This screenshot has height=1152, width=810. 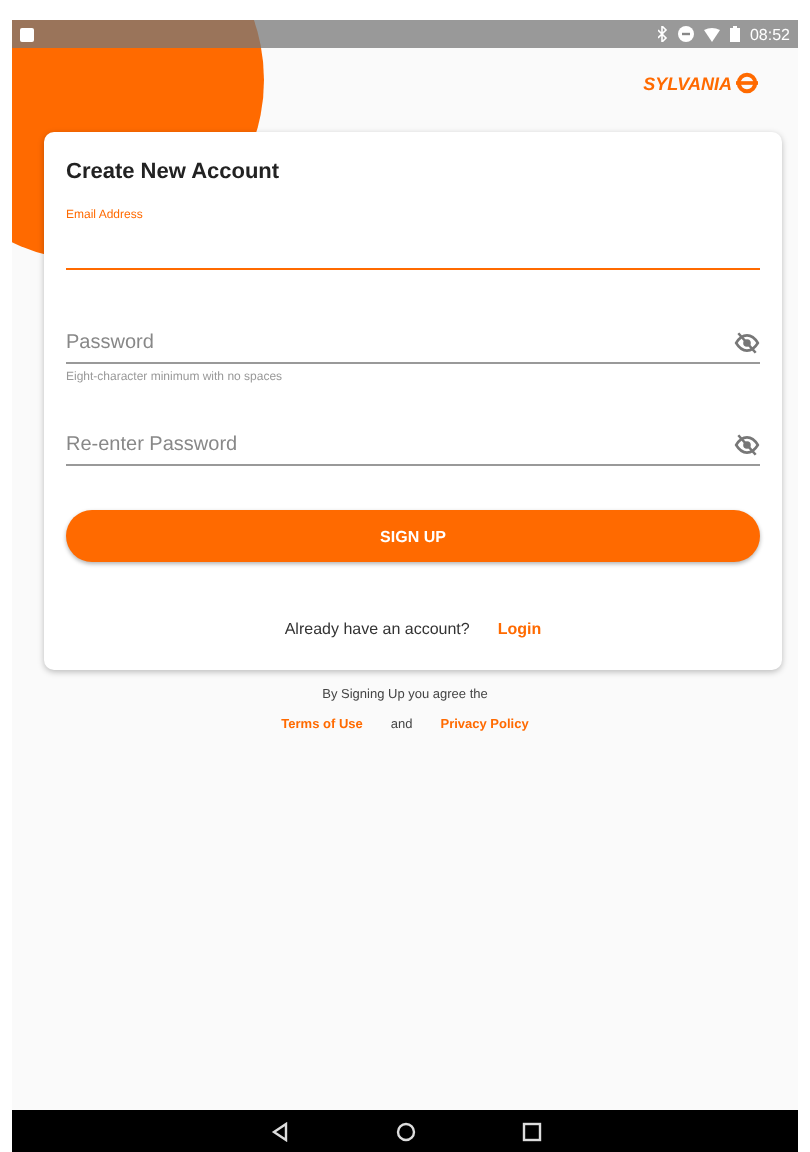 What do you see at coordinates (405, 1131) in the screenshot?
I see `home-icon` at bounding box center [405, 1131].